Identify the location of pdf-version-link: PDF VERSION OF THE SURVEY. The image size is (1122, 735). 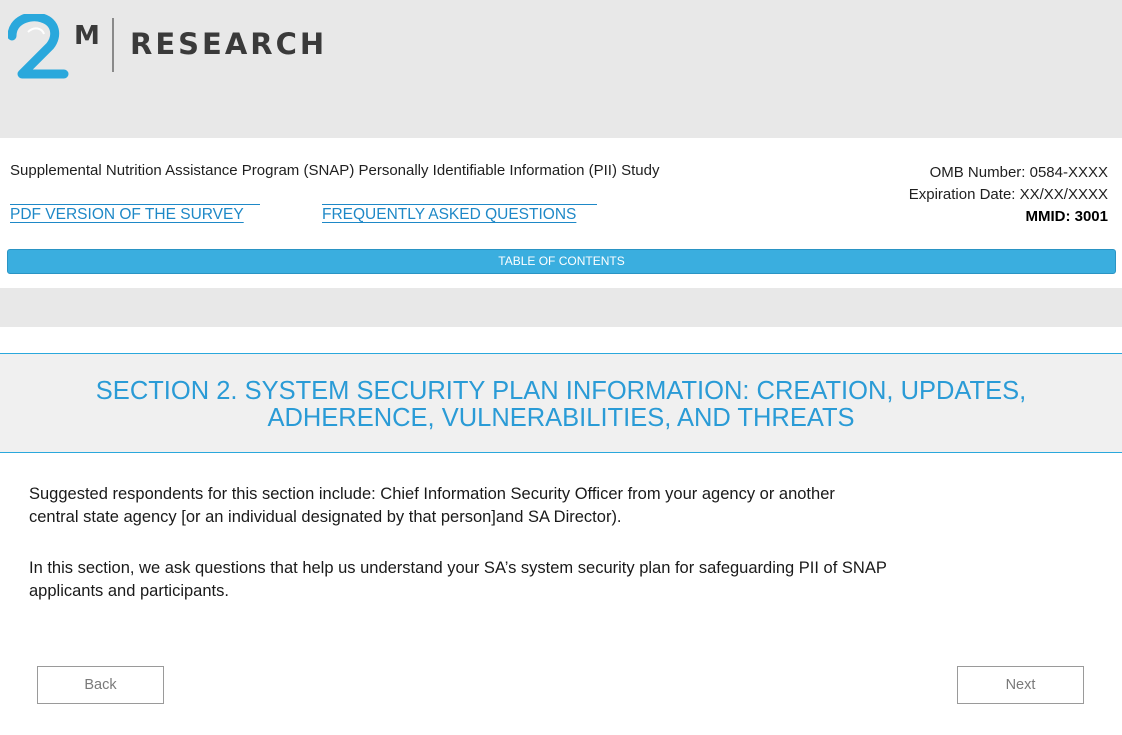
(127, 215).